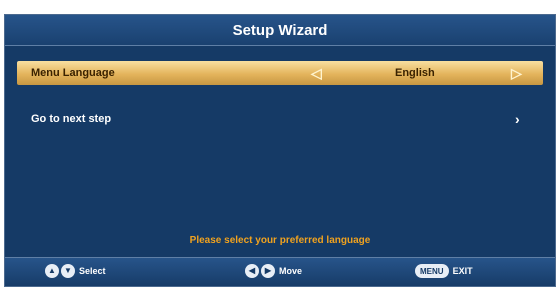 The image size is (560, 291). I want to click on chevron-right-icon: ›, so click(517, 119).